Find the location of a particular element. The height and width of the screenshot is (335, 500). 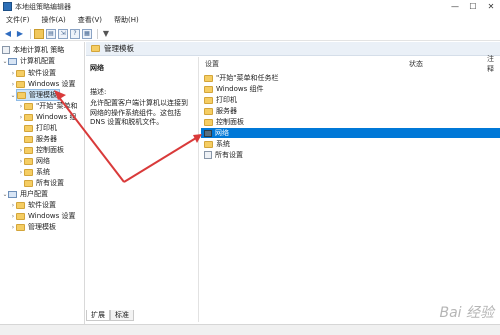

selected-item-name: 网络 is located at coordinates (97, 68).